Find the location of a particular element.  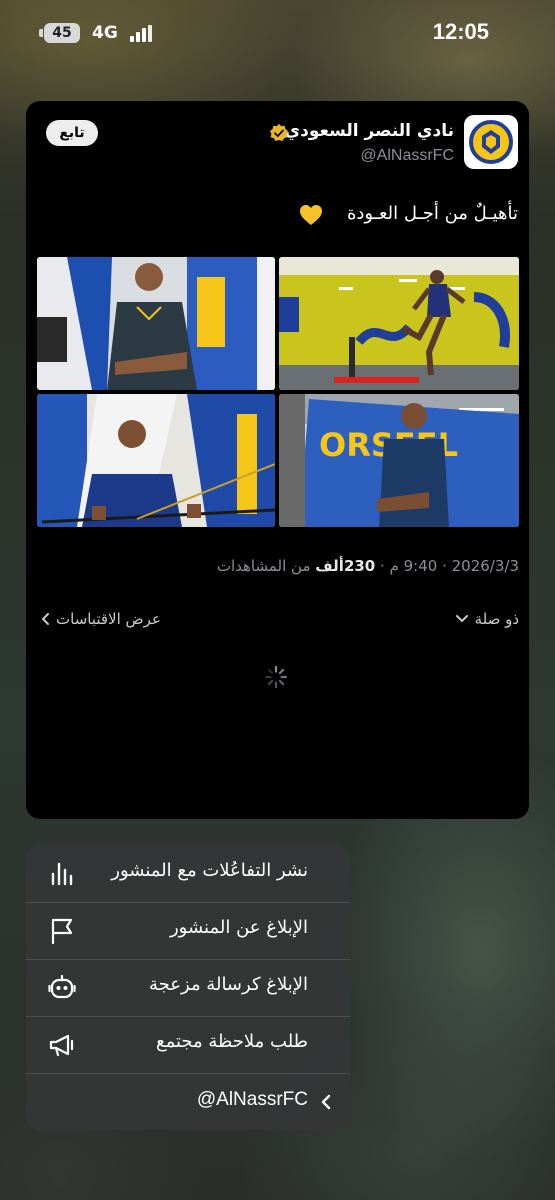

training-photo-jump is located at coordinates (399, 323).